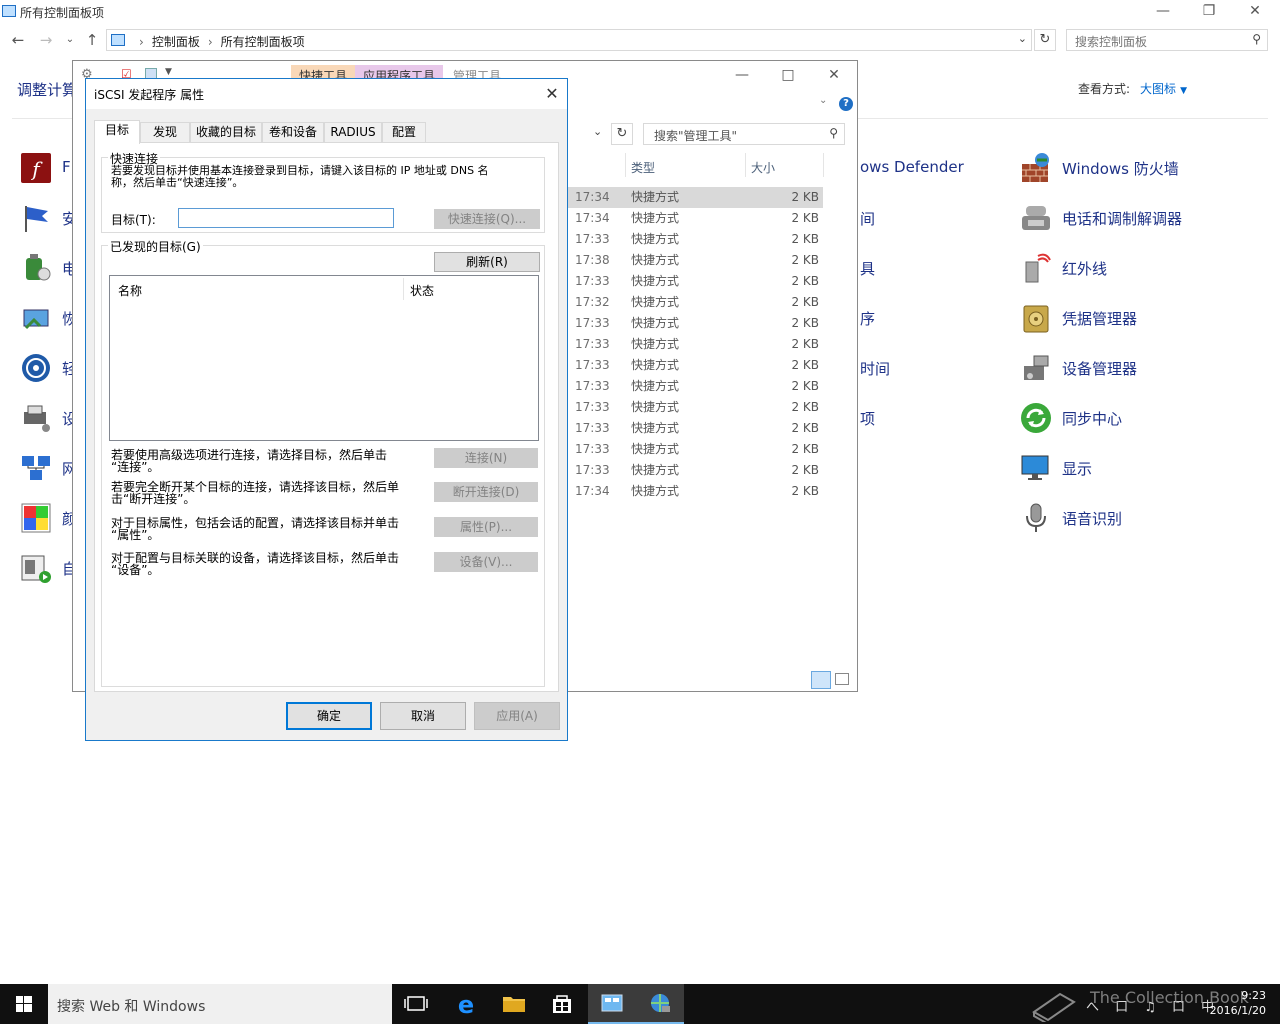  I want to click on control-panel-navbar: ← → ⌄ ↑ › 控制面板 › 所有控制面板项 ⌄ ↻ 搜索控制面板 ⚲, so click(640, 40).